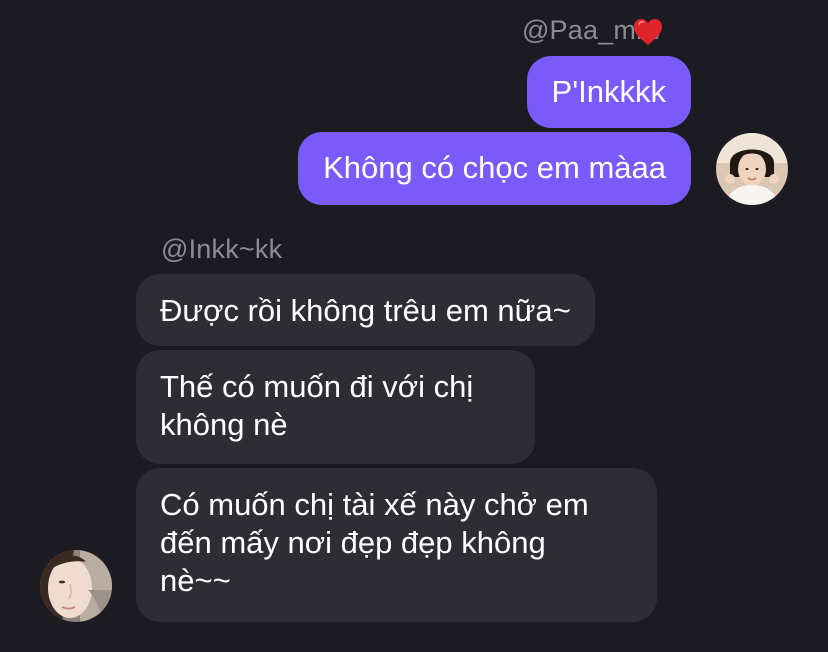 This screenshot has width=828, height=652. I want to click on outgoing-message-bubble: P'Inkkkk, so click(608, 92).